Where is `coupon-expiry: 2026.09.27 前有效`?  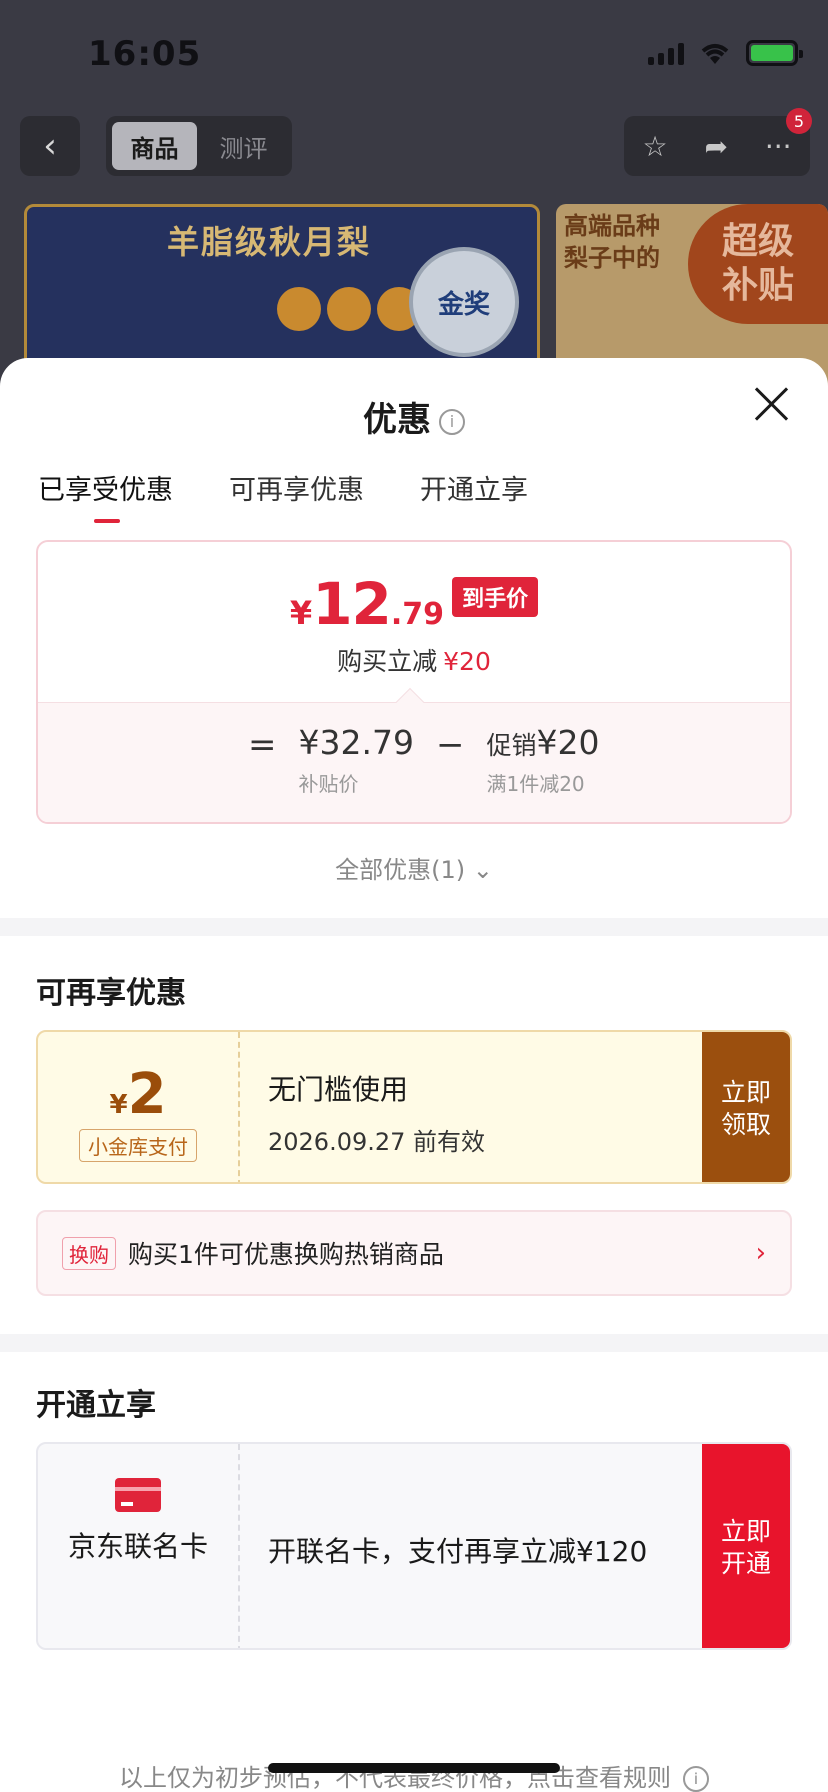
coupon-expiry: 2026.09.27 前有效 is located at coordinates (377, 1142).